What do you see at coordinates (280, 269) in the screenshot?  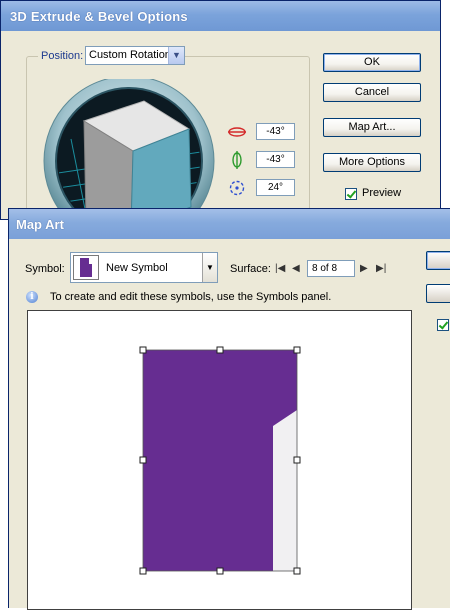 I see `first-surface-icon: |◀` at bounding box center [280, 269].